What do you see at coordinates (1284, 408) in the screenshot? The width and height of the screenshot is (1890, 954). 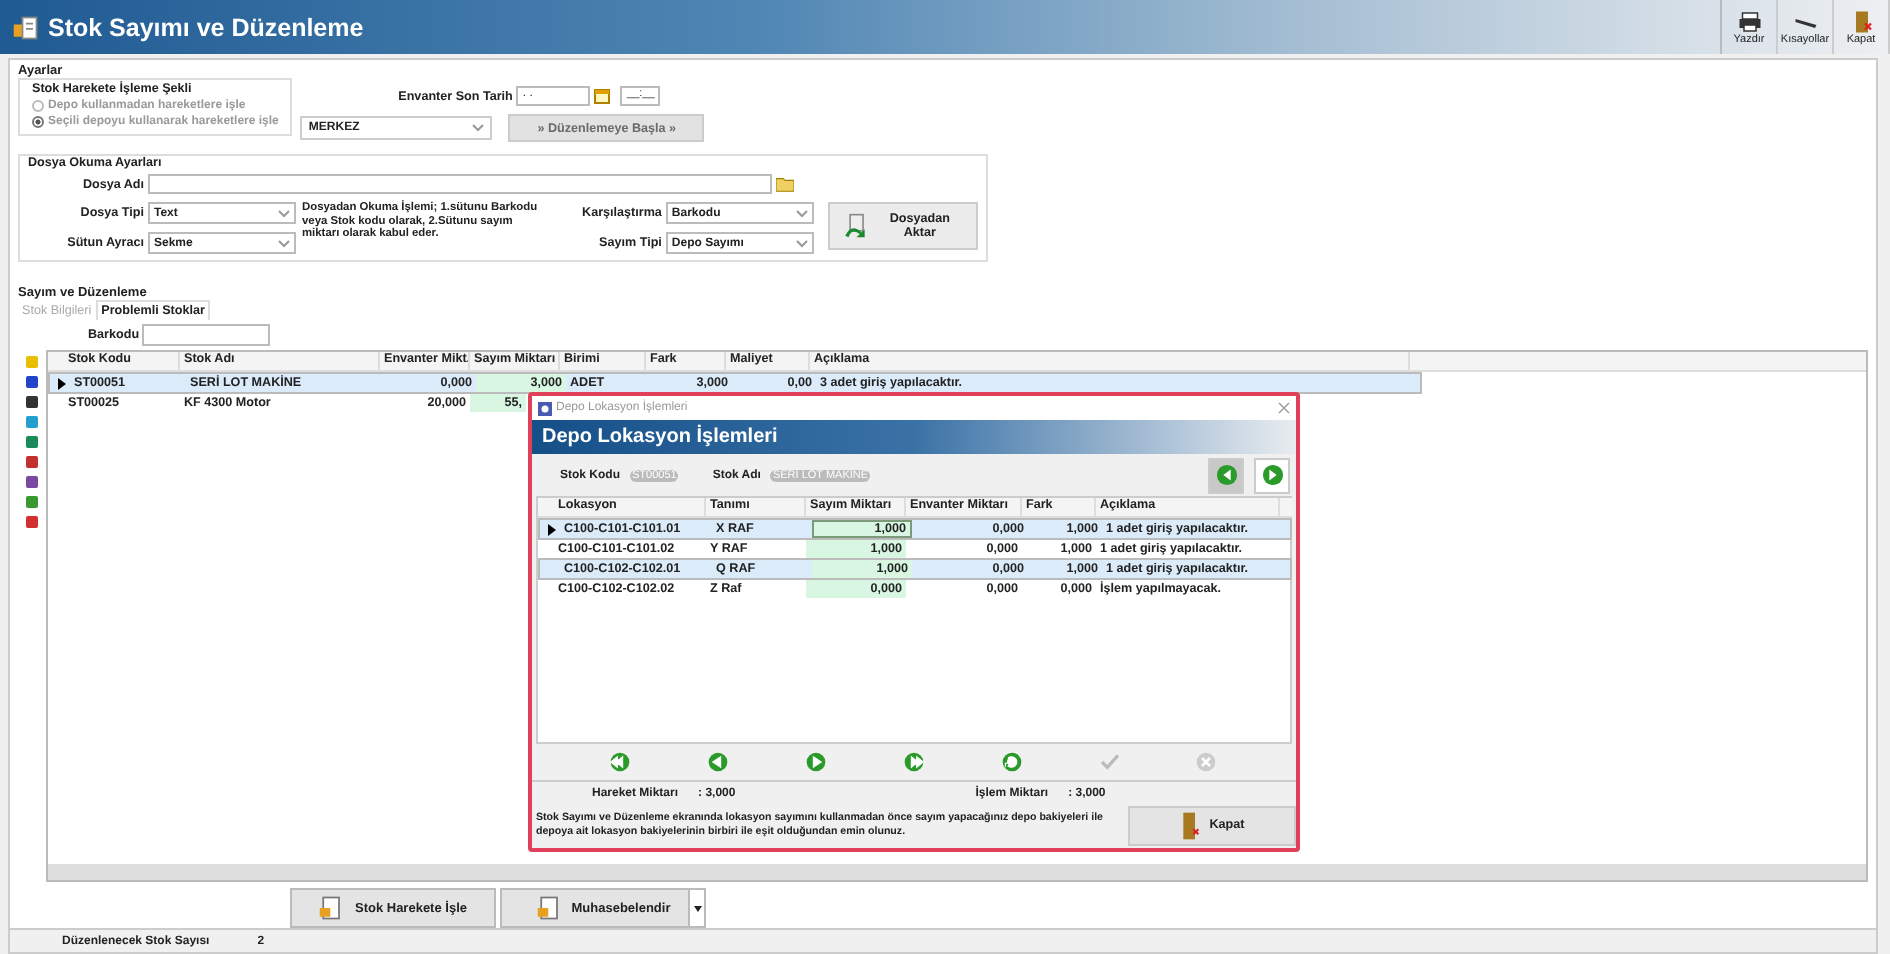 I see `close-icon` at bounding box center [1284, 408].